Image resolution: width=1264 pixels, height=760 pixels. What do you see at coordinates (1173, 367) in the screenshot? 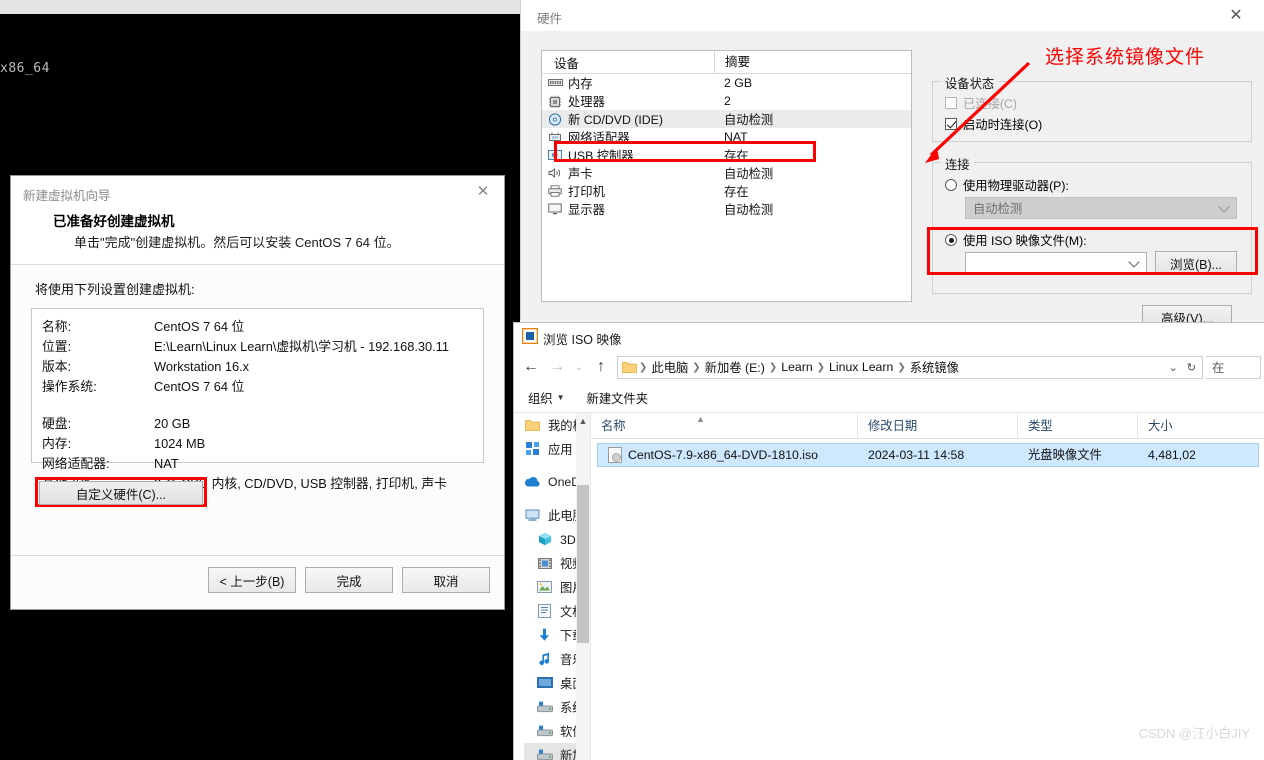
I see `breadcrumb-dropdown-icon: ⌄` at bounding box center [1173, 367].